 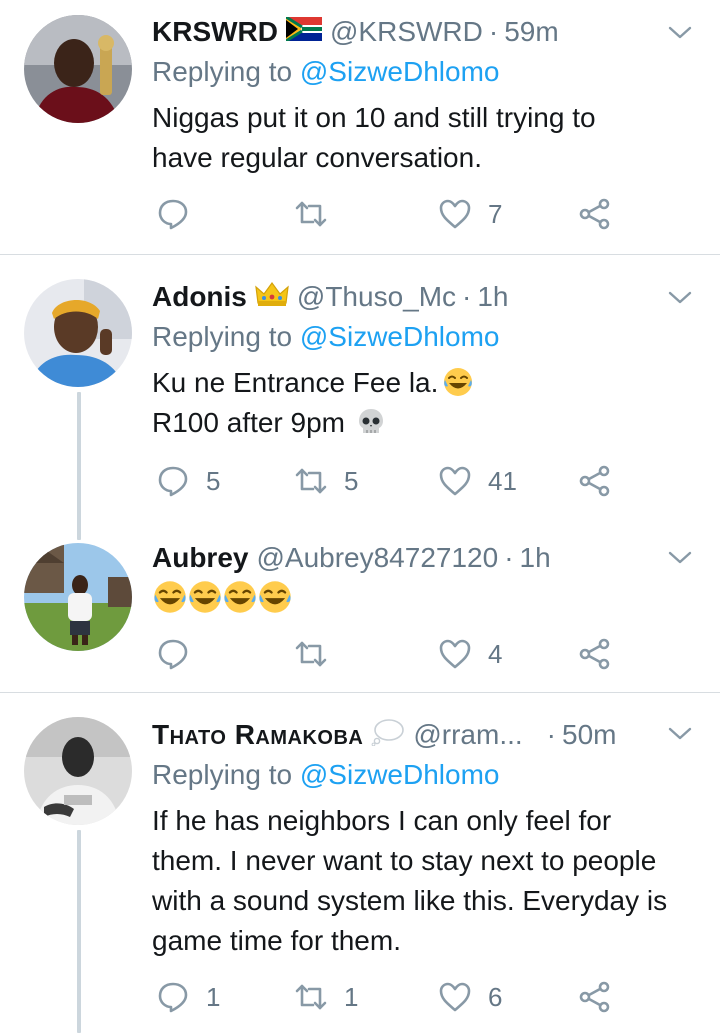 I want to click on action-bar: 4, so click(x=387, y=654).